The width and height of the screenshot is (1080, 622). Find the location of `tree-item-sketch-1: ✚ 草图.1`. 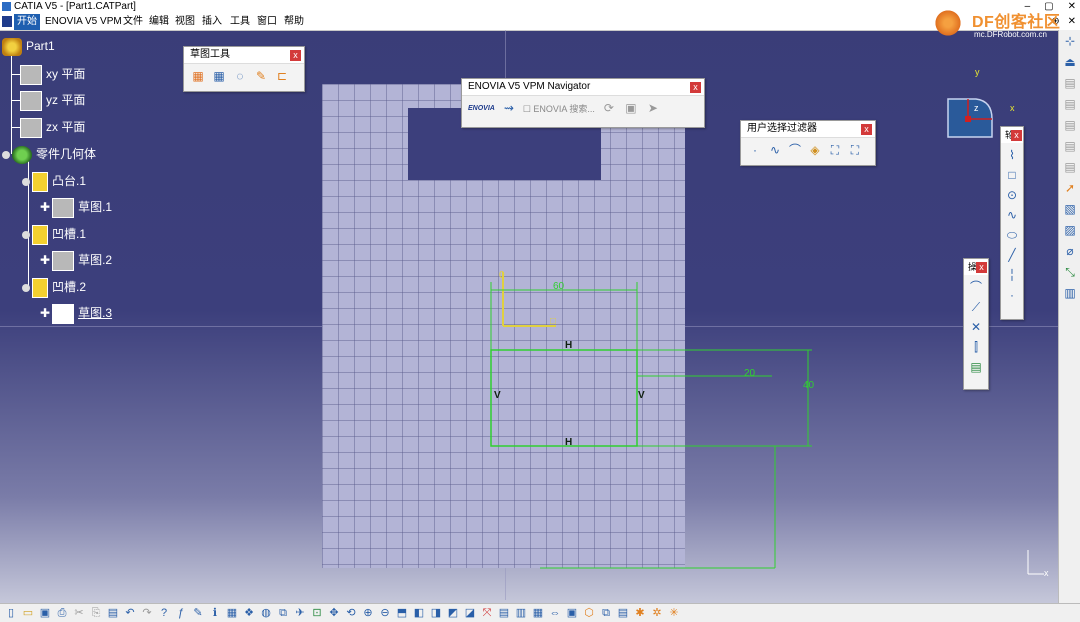

tree-item-sketch-1: ✚ 草图.1 is located at coordinates (76, 207).